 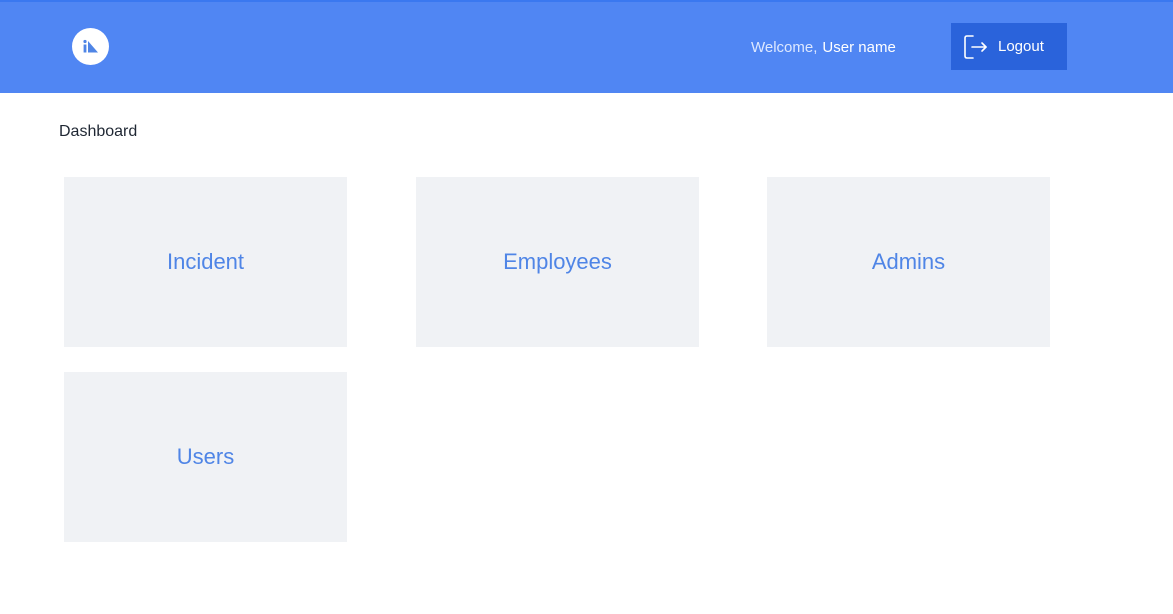 I want to click on incident-card: Incident, so click(x=205, y=262).